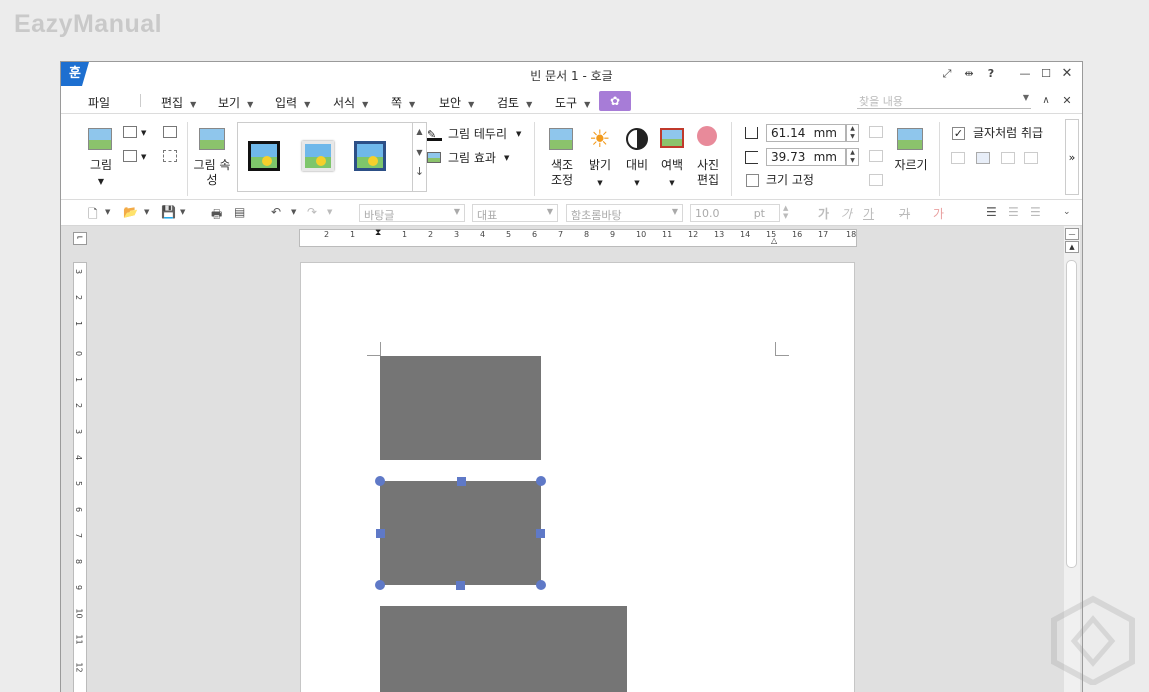 This screenshot has width=1149, height=692. What do you see at coordinates (130, 132) in the screenshot?
I see `insert-picture-icon` at bounding box center [130, 132].